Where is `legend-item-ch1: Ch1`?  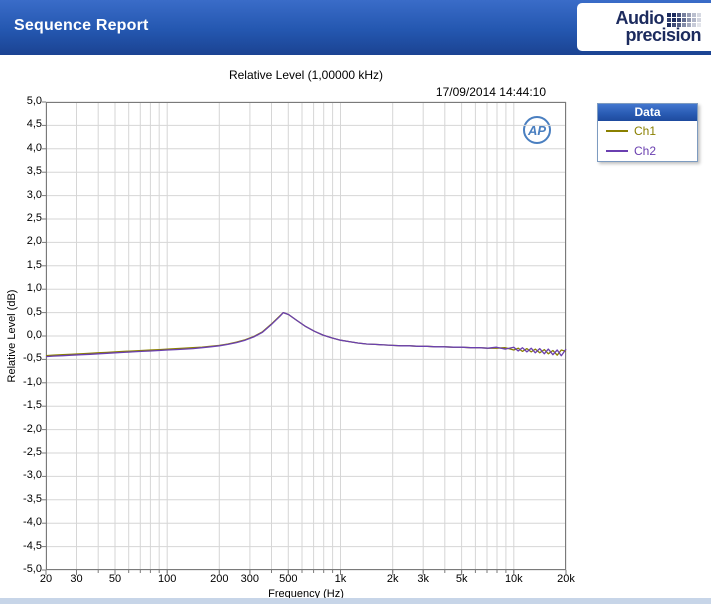 legend-item-ch1: Ch1 is located at coordinates (647, 131).